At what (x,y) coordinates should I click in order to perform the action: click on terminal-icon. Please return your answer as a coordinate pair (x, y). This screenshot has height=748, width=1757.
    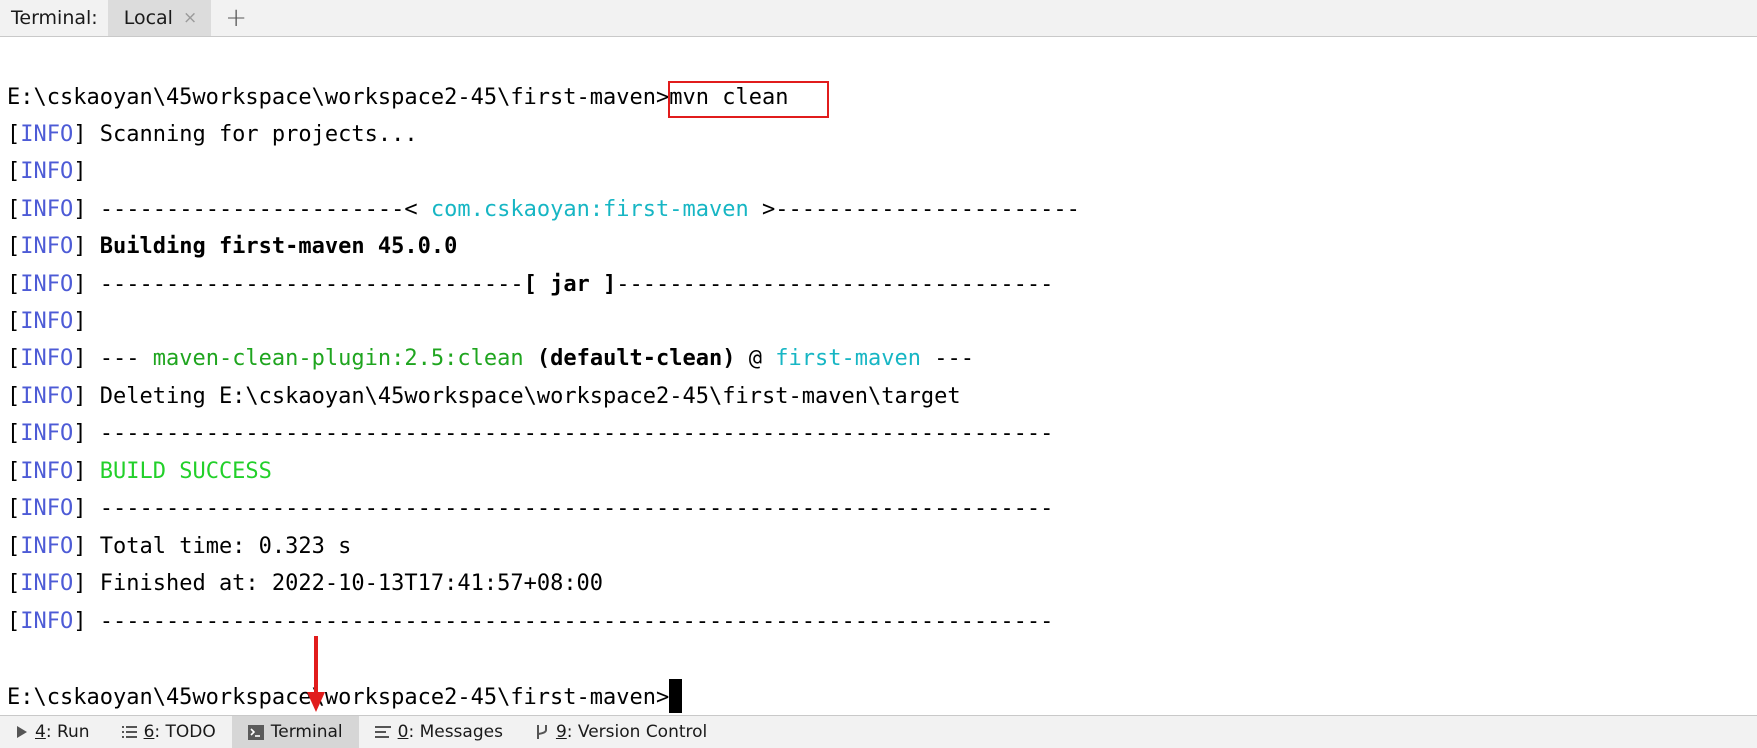
    Looking at the image, I should click on (255, 732).